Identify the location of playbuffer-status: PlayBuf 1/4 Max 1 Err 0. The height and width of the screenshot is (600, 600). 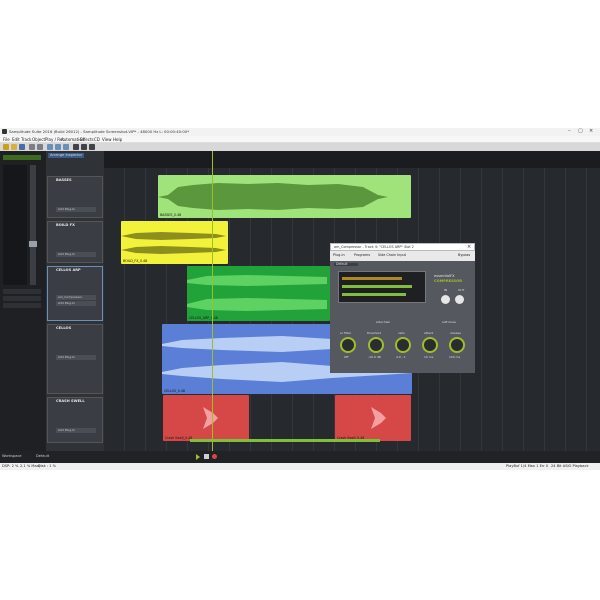
(527, 466).